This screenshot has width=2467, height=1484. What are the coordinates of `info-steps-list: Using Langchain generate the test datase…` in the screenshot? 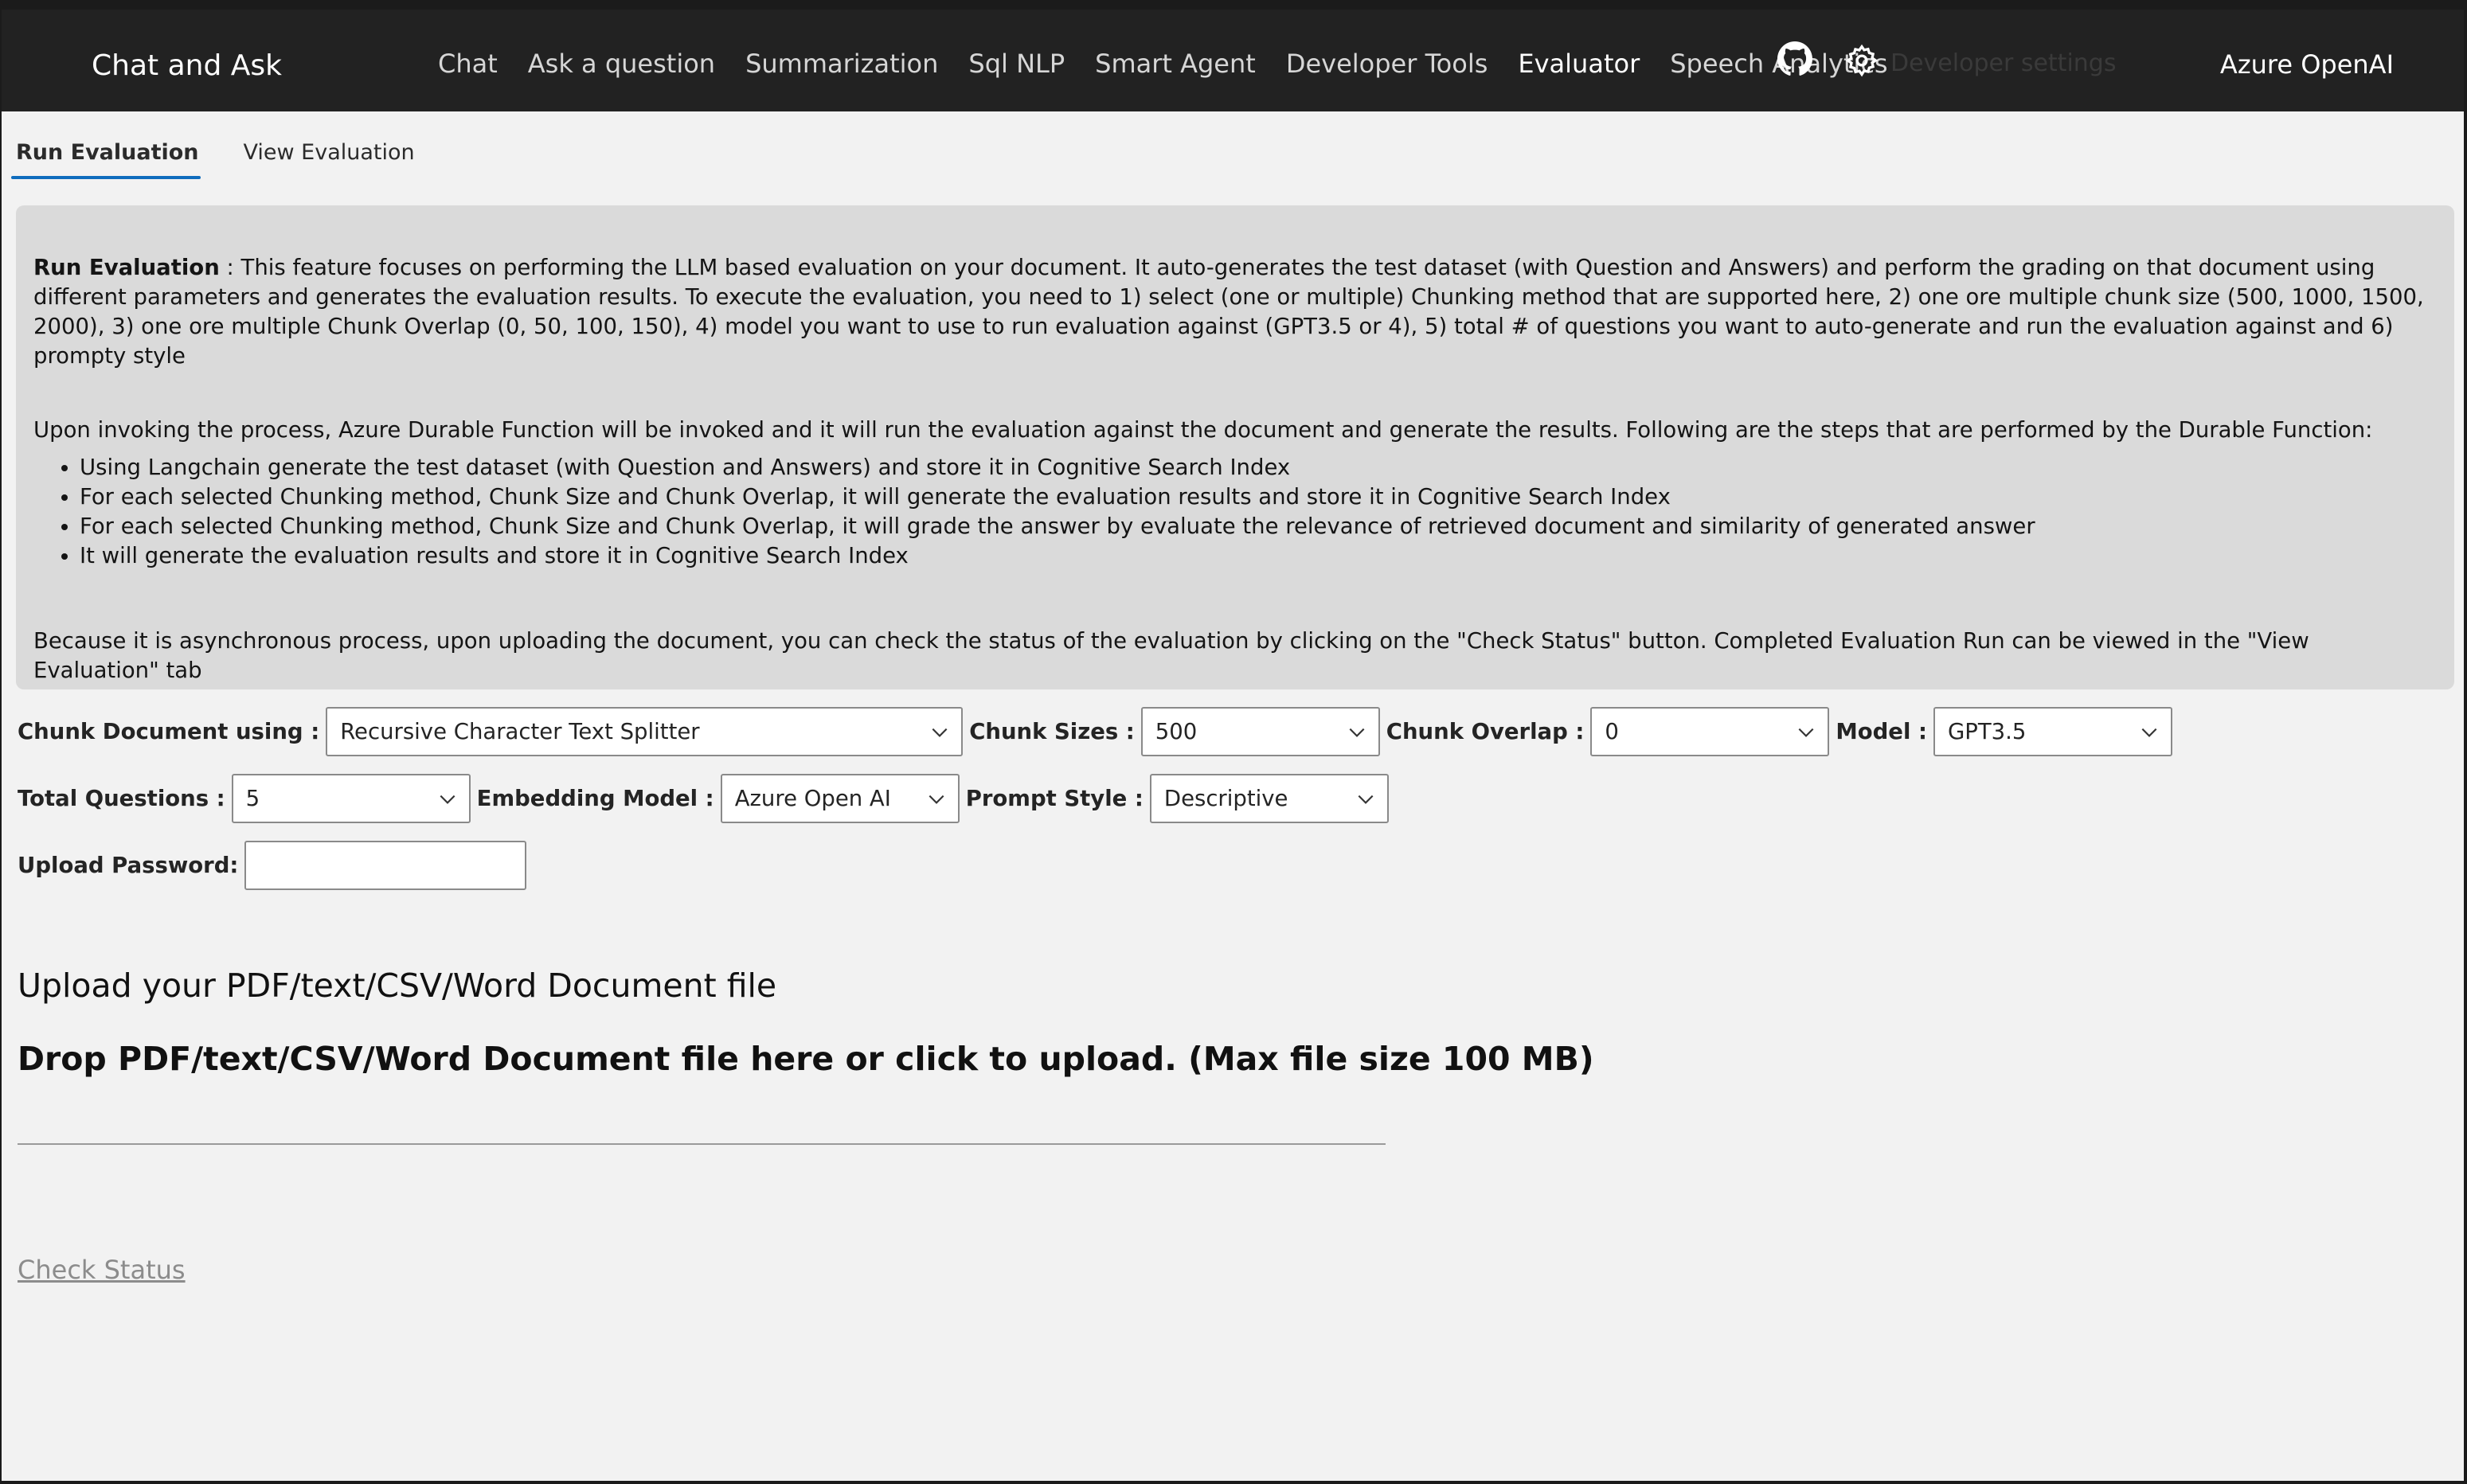 It's located at (1235, 512).